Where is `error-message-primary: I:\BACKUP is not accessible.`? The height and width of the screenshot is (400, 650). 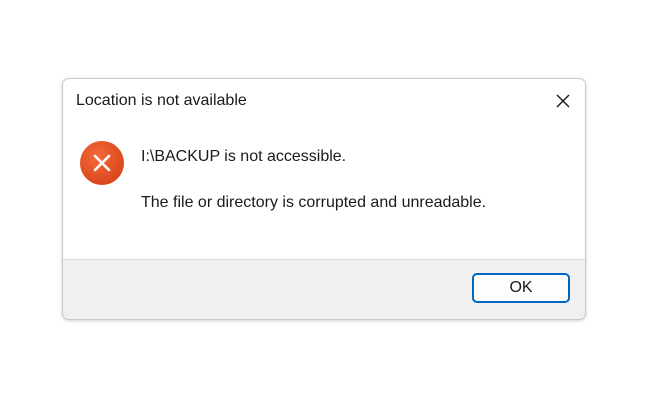
error-message-primary: I:\BACKUP is not accessible. is located at coordinates (244, 156).